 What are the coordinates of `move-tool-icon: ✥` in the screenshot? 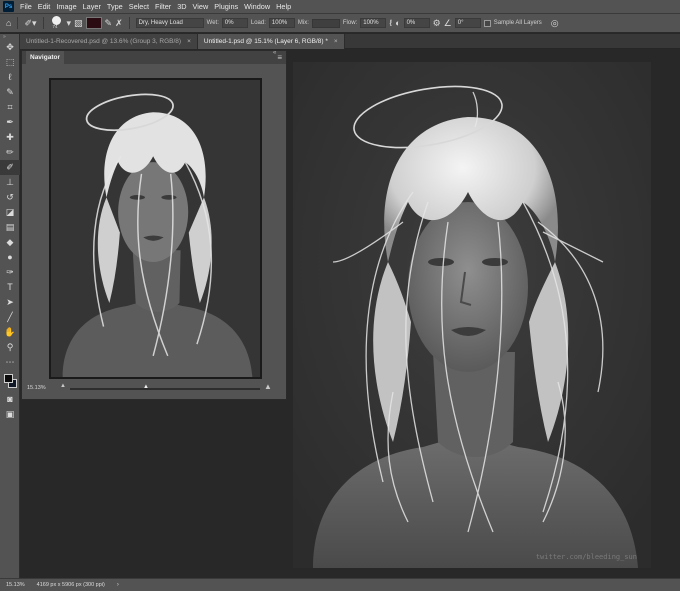 It's located at (10, 47).